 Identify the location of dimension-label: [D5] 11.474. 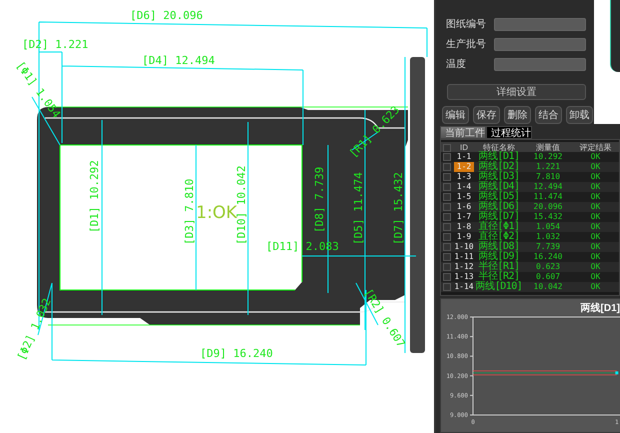
(358, 208).